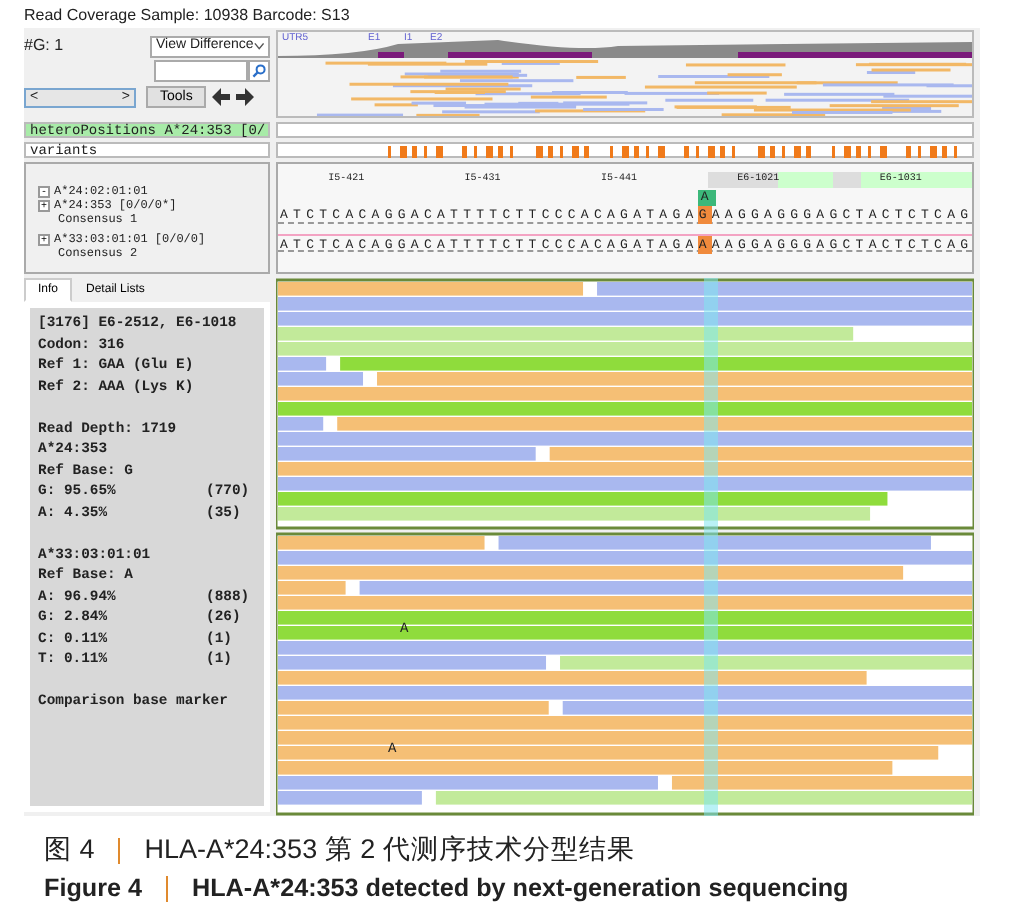  I want to click on window-title: Read Coverage Sample: 10938 Barcode: S13, so click(188, 16).